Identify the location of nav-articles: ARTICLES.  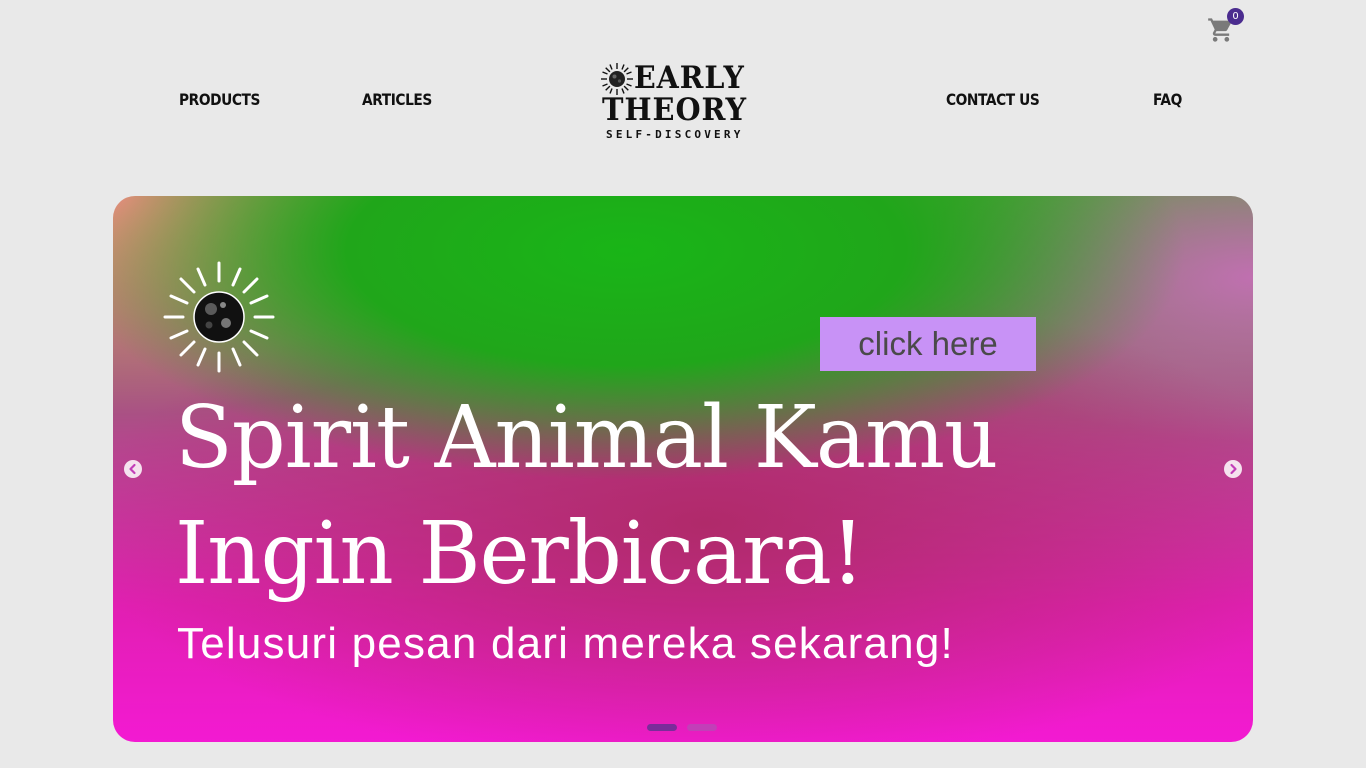
(397, 101).